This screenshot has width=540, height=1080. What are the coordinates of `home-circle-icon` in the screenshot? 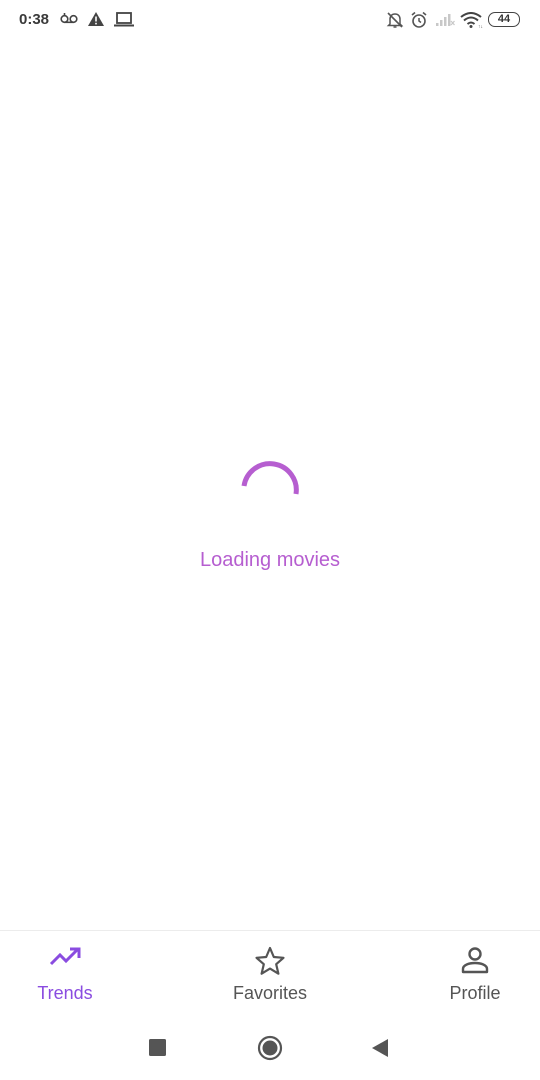 It's located at (270, 1048).